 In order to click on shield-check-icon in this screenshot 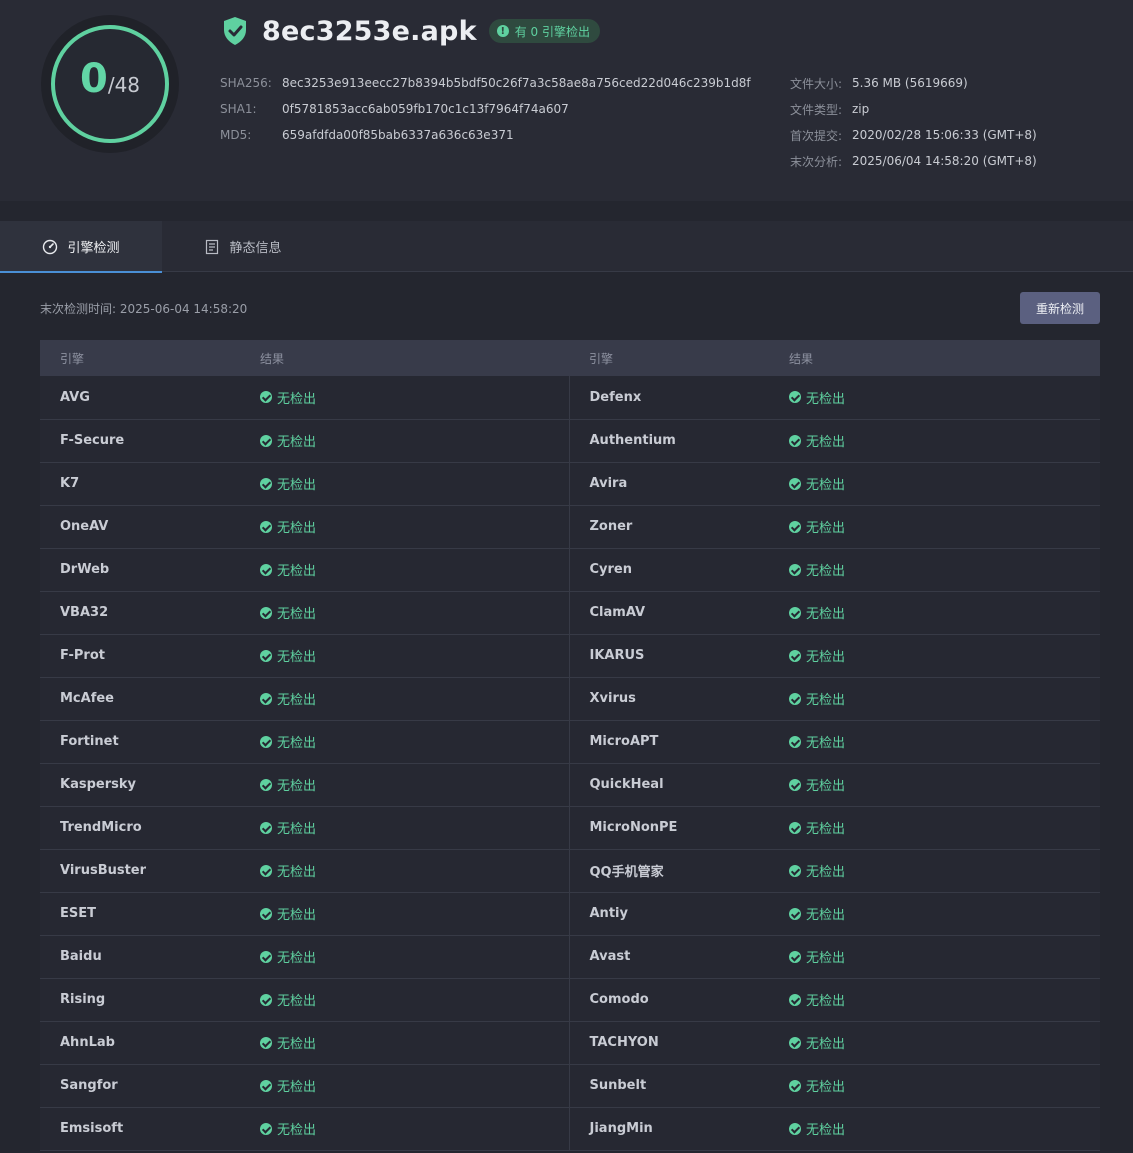, I will do `click(235, 31)`.